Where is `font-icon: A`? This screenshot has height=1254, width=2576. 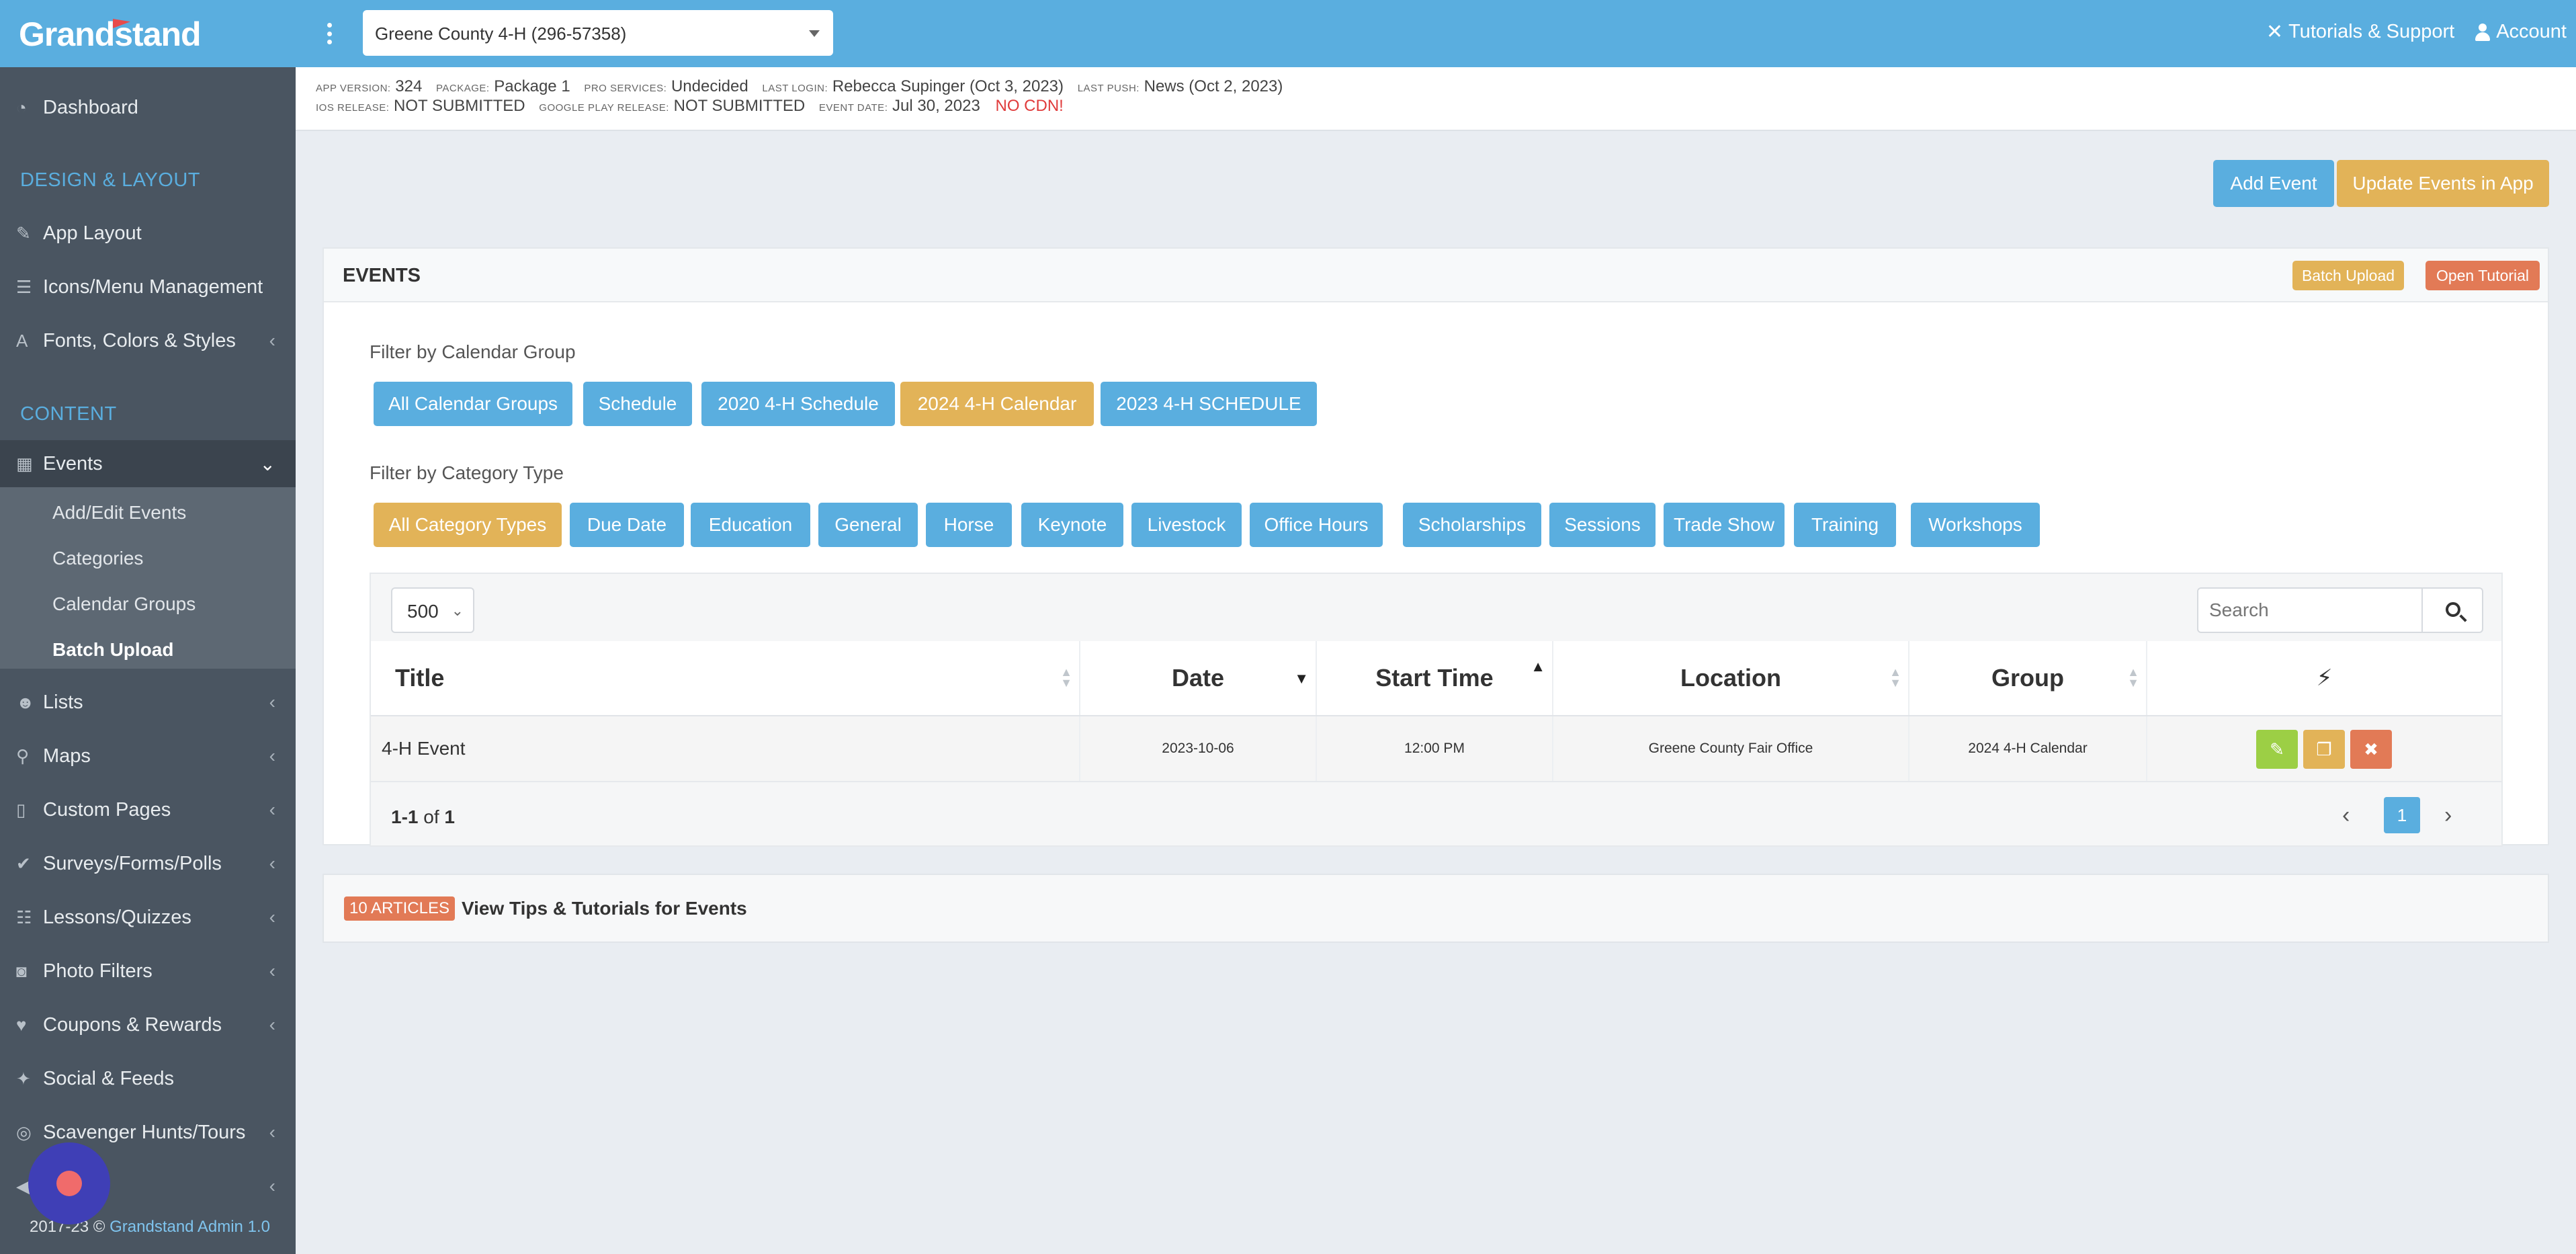 font-icon: A is located at coordinates (22, 340).